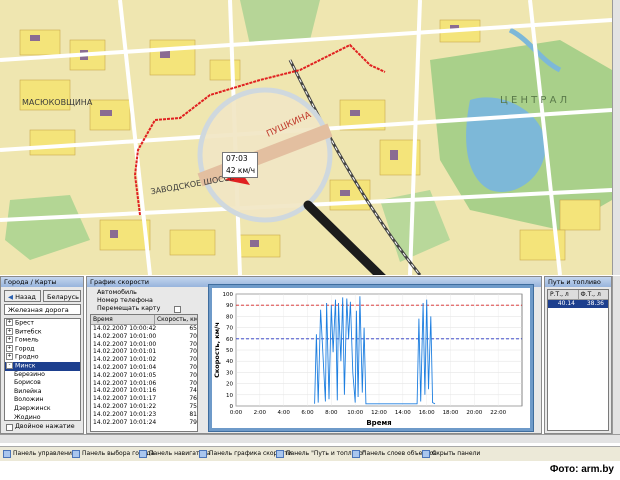 The image size is (620, 480). I want to click on city-tree-item: Вилейка, so click(42, 392).